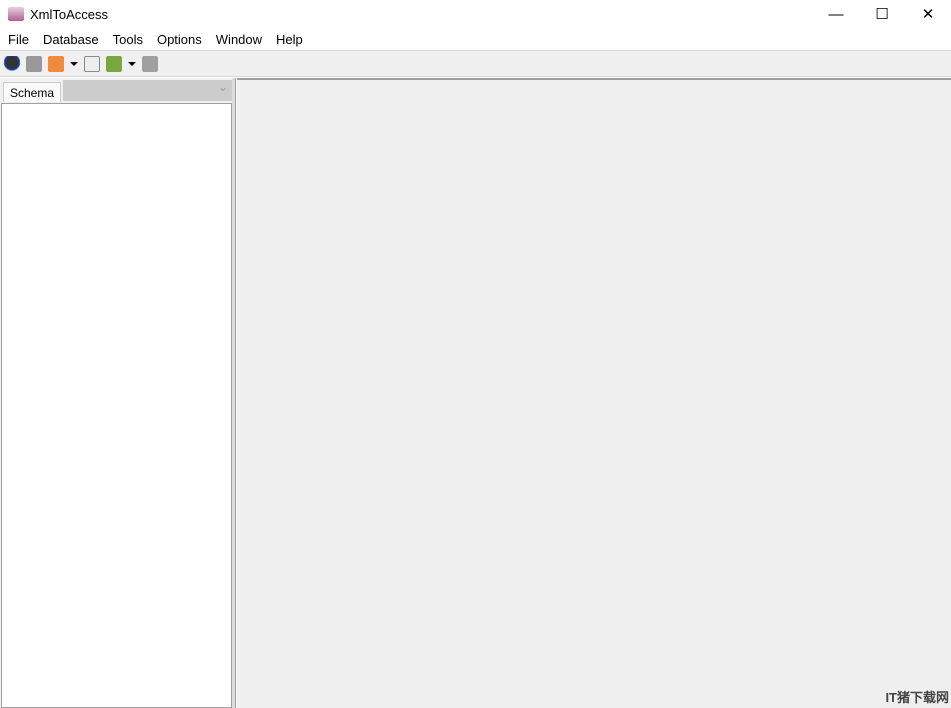  Describe the element at coordinates (179, 39) in the screenshot. I see `menu-options: Options` at that location.